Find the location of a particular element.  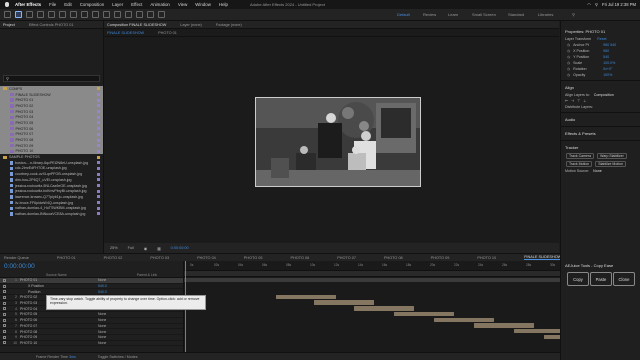

align-center-icon: ⊣ is located at coordinates (572, 101).